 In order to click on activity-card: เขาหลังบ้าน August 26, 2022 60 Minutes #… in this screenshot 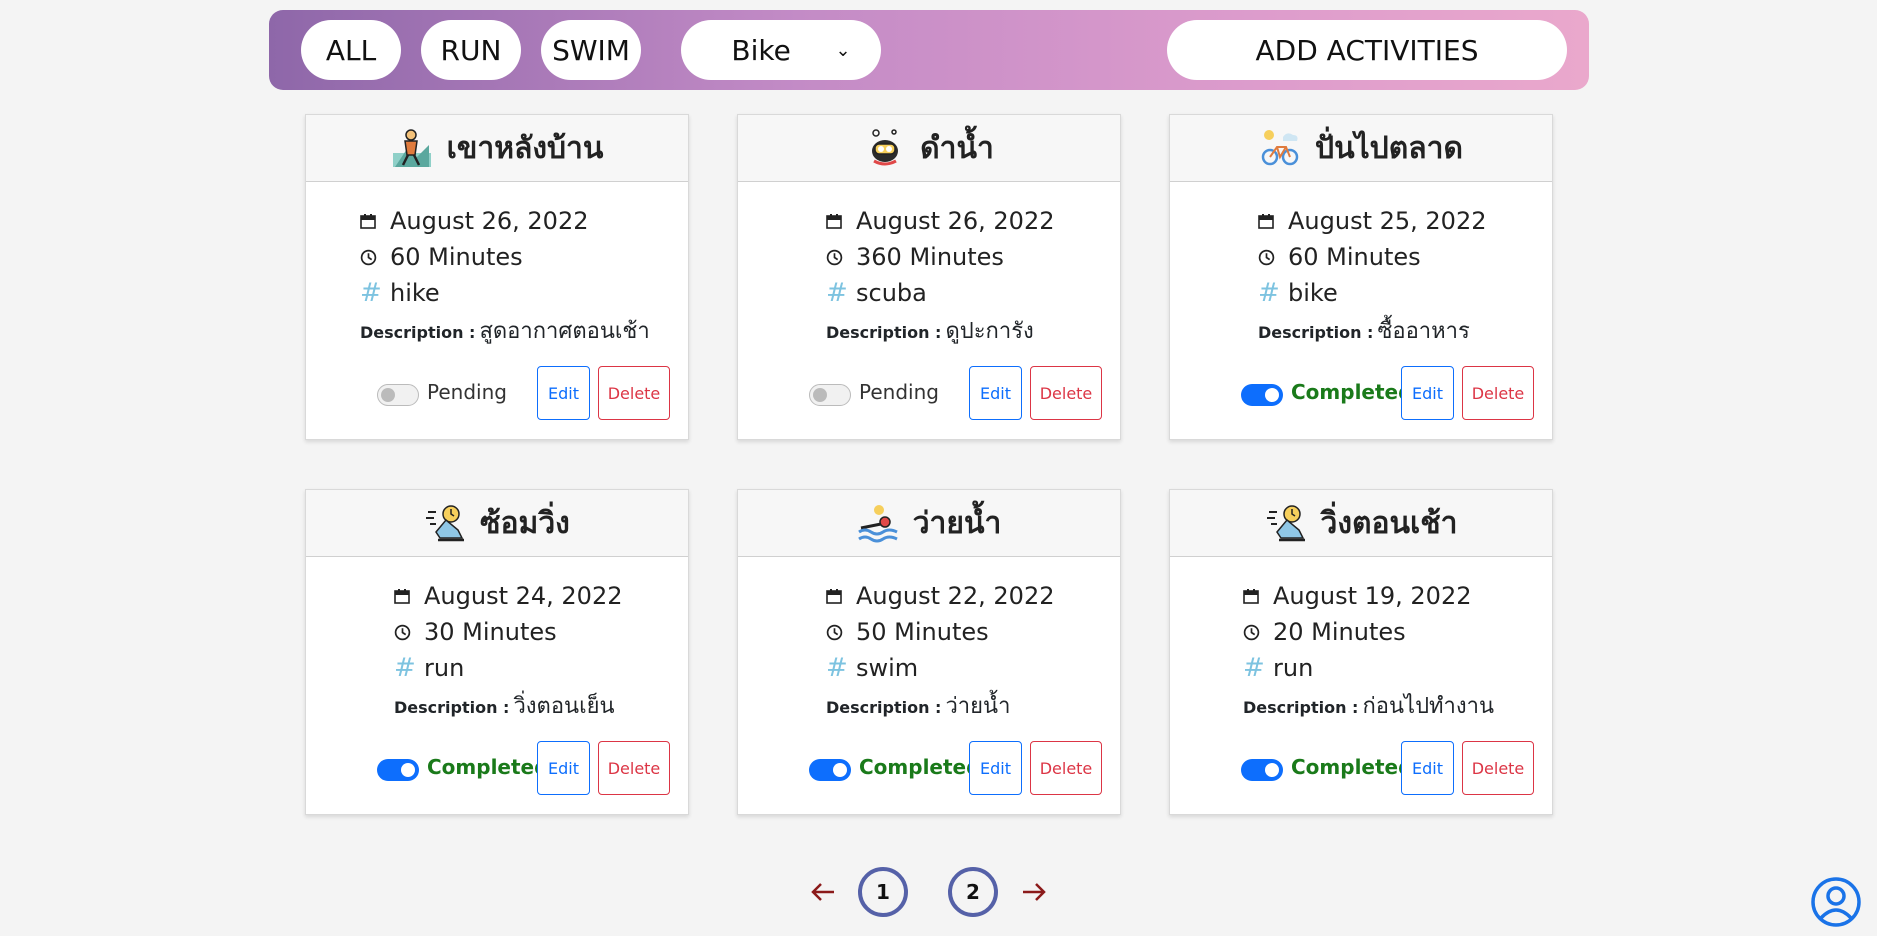, I will do `click(497, 277)`.